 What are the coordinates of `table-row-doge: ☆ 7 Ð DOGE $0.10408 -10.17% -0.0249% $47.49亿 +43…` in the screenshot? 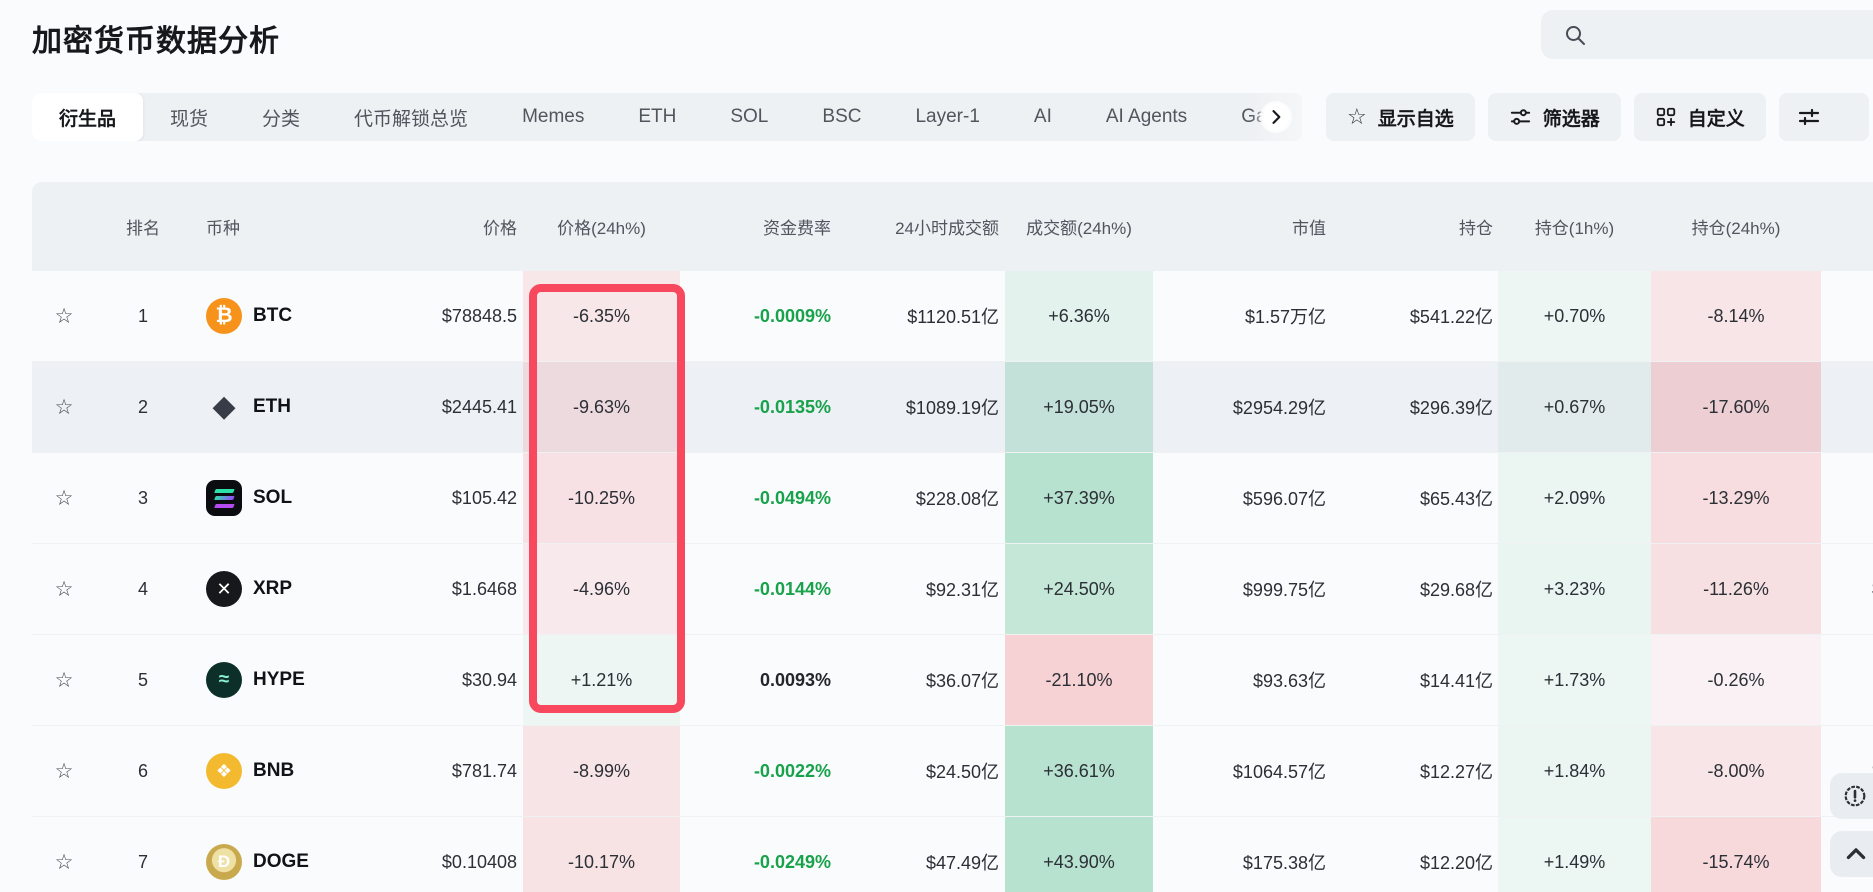 It's located at (952, 854).